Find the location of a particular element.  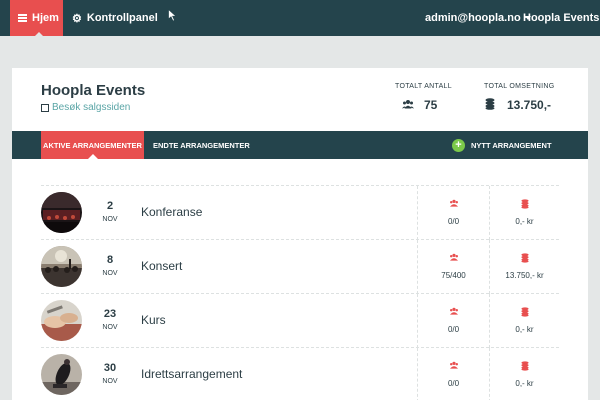

event-day: 30 is located at coordinates (110, 368).